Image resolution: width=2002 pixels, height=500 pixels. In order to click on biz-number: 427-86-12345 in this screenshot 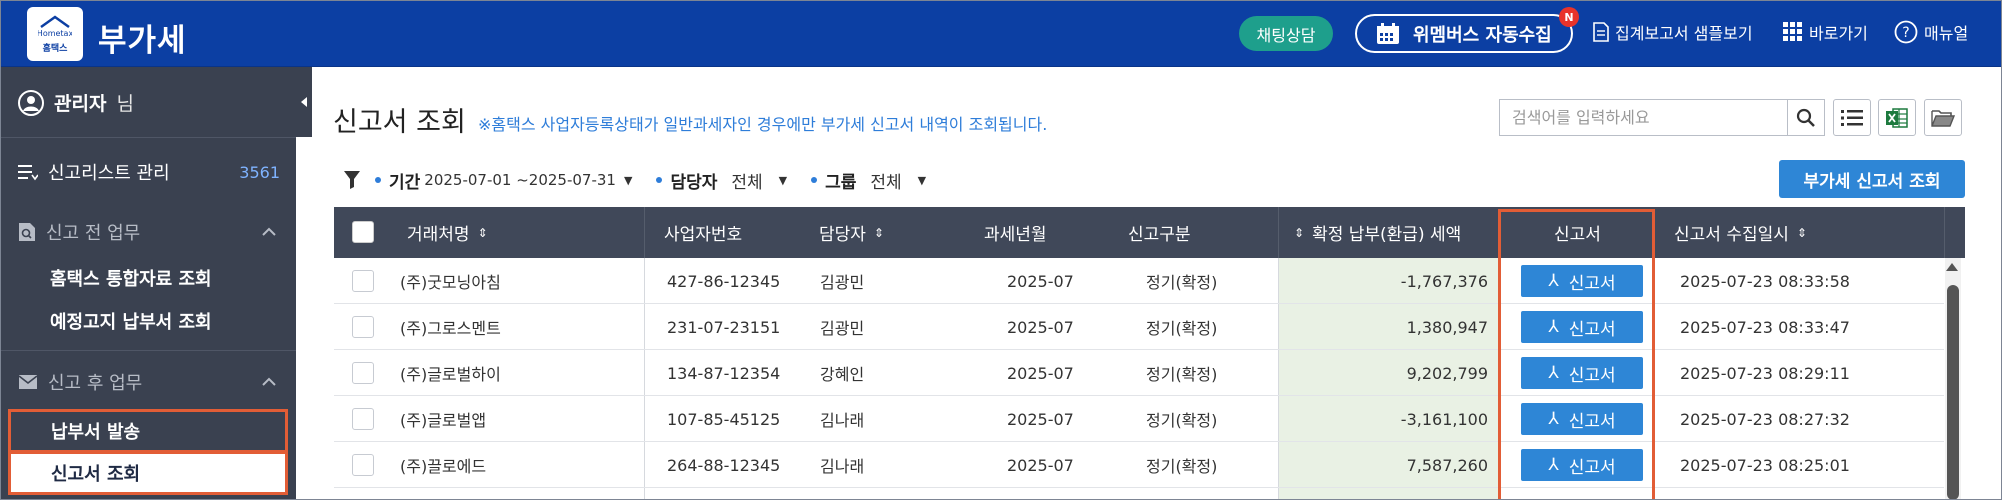, I will do `click(724, 281)`.